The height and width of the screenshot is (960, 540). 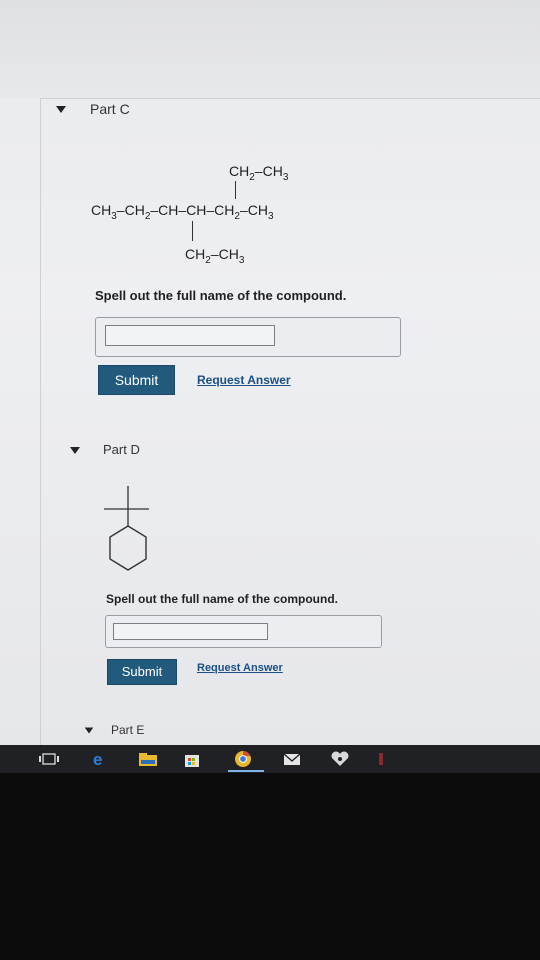 I want to click on part-d-answer-input, so click(x=190, y=631).